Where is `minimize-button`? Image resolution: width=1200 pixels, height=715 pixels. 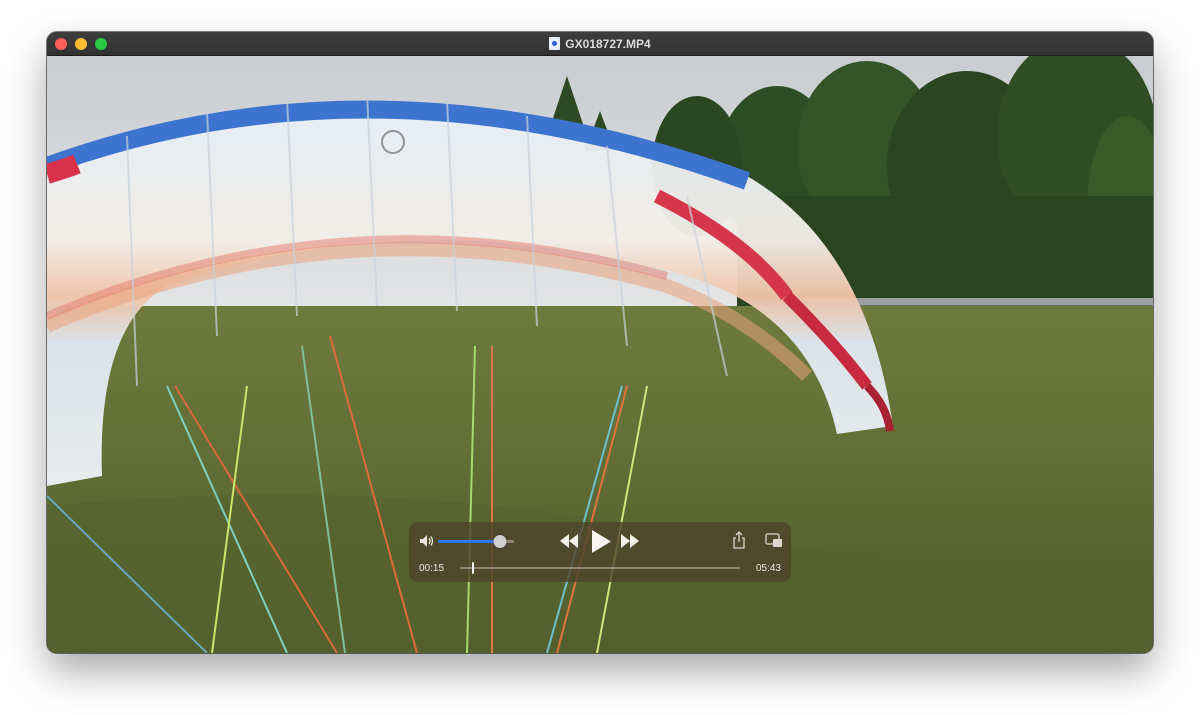
minimize-button is located at coordinates (81, 44).